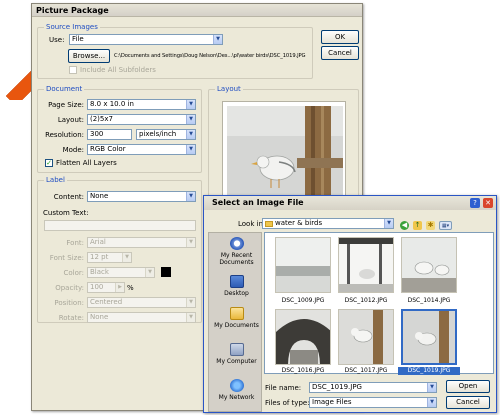 This screenshot has width=500, height=415. What do you see at coordinates (236, 281) in the screenshot?
I see `desktop-icon` at bounding box center [236, 281].